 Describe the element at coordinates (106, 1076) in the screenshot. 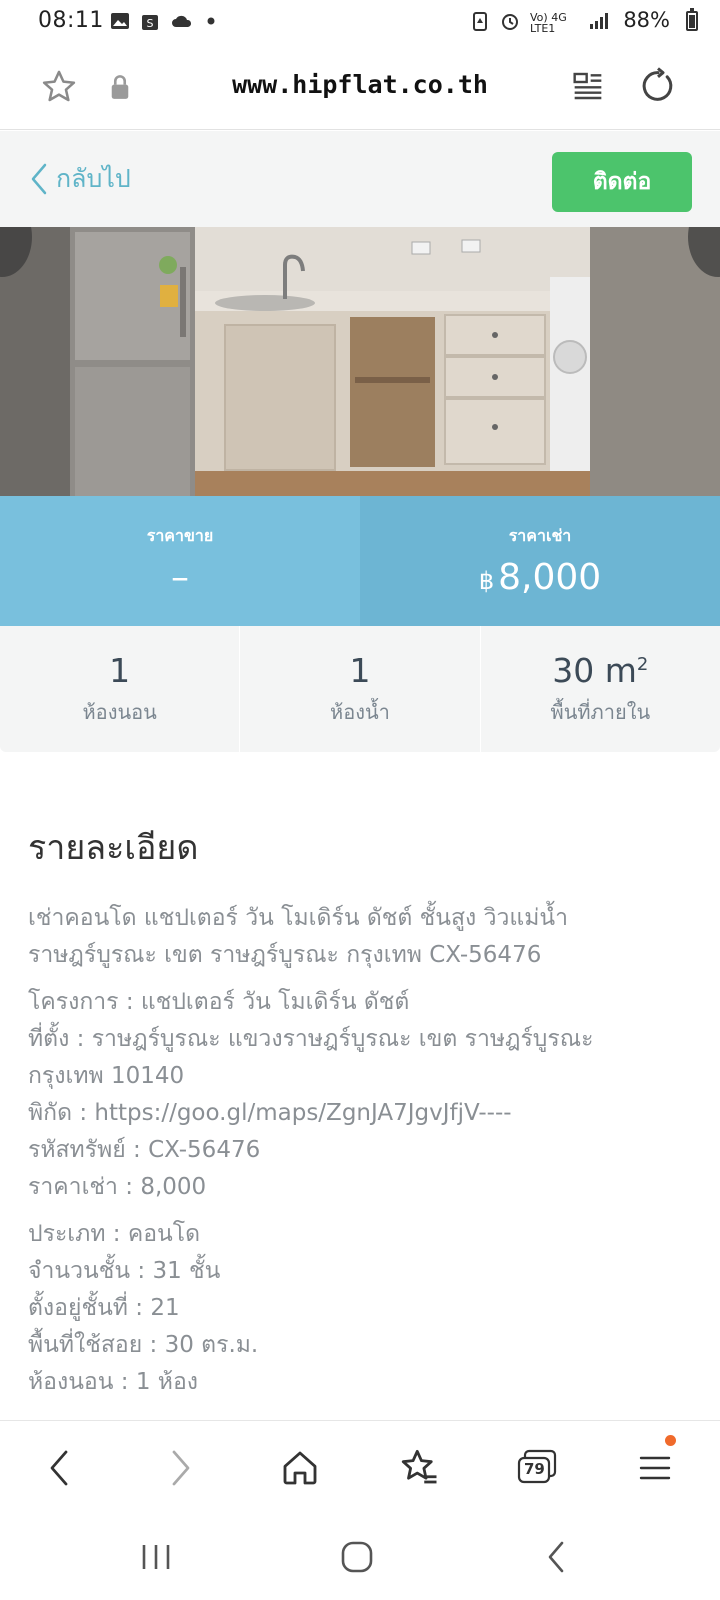

I see `location-line: กรุงเทพ 10140` at that location.